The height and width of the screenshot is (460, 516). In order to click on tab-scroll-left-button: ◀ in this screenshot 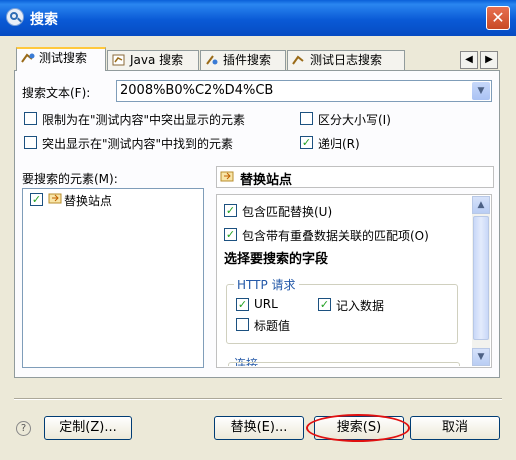, I will do `click(469, 60)`.